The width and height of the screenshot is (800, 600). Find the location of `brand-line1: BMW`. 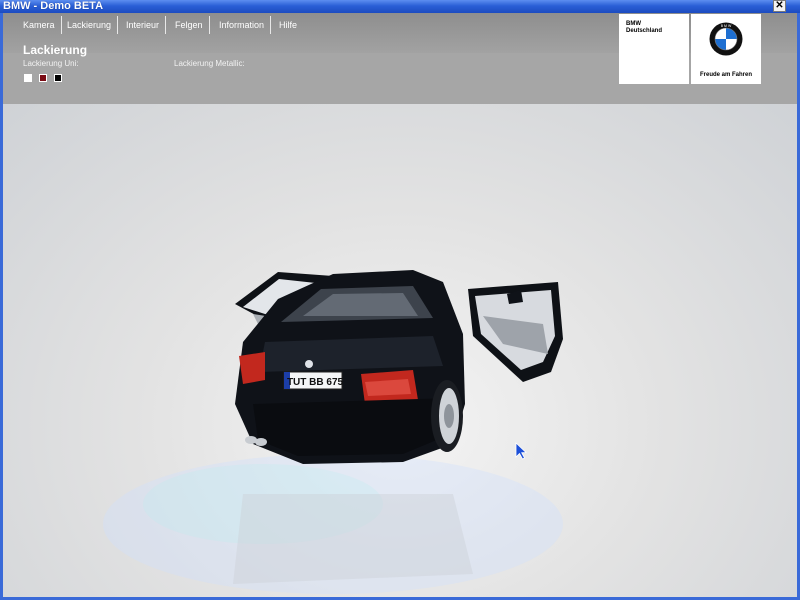

brand-line1: BMW is located at coordinates (633, 24).